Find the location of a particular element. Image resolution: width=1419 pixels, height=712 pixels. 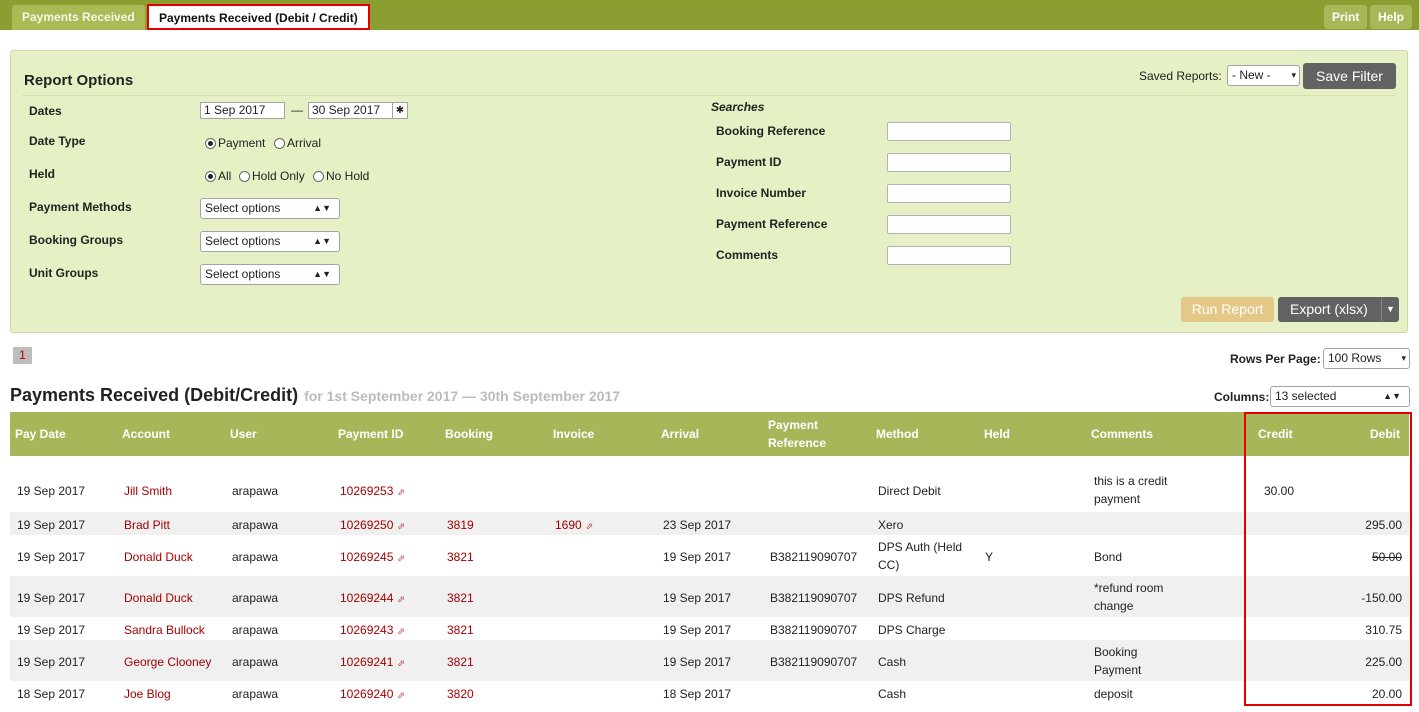

col-comments: Comments is located at coordinates (1122, 434).